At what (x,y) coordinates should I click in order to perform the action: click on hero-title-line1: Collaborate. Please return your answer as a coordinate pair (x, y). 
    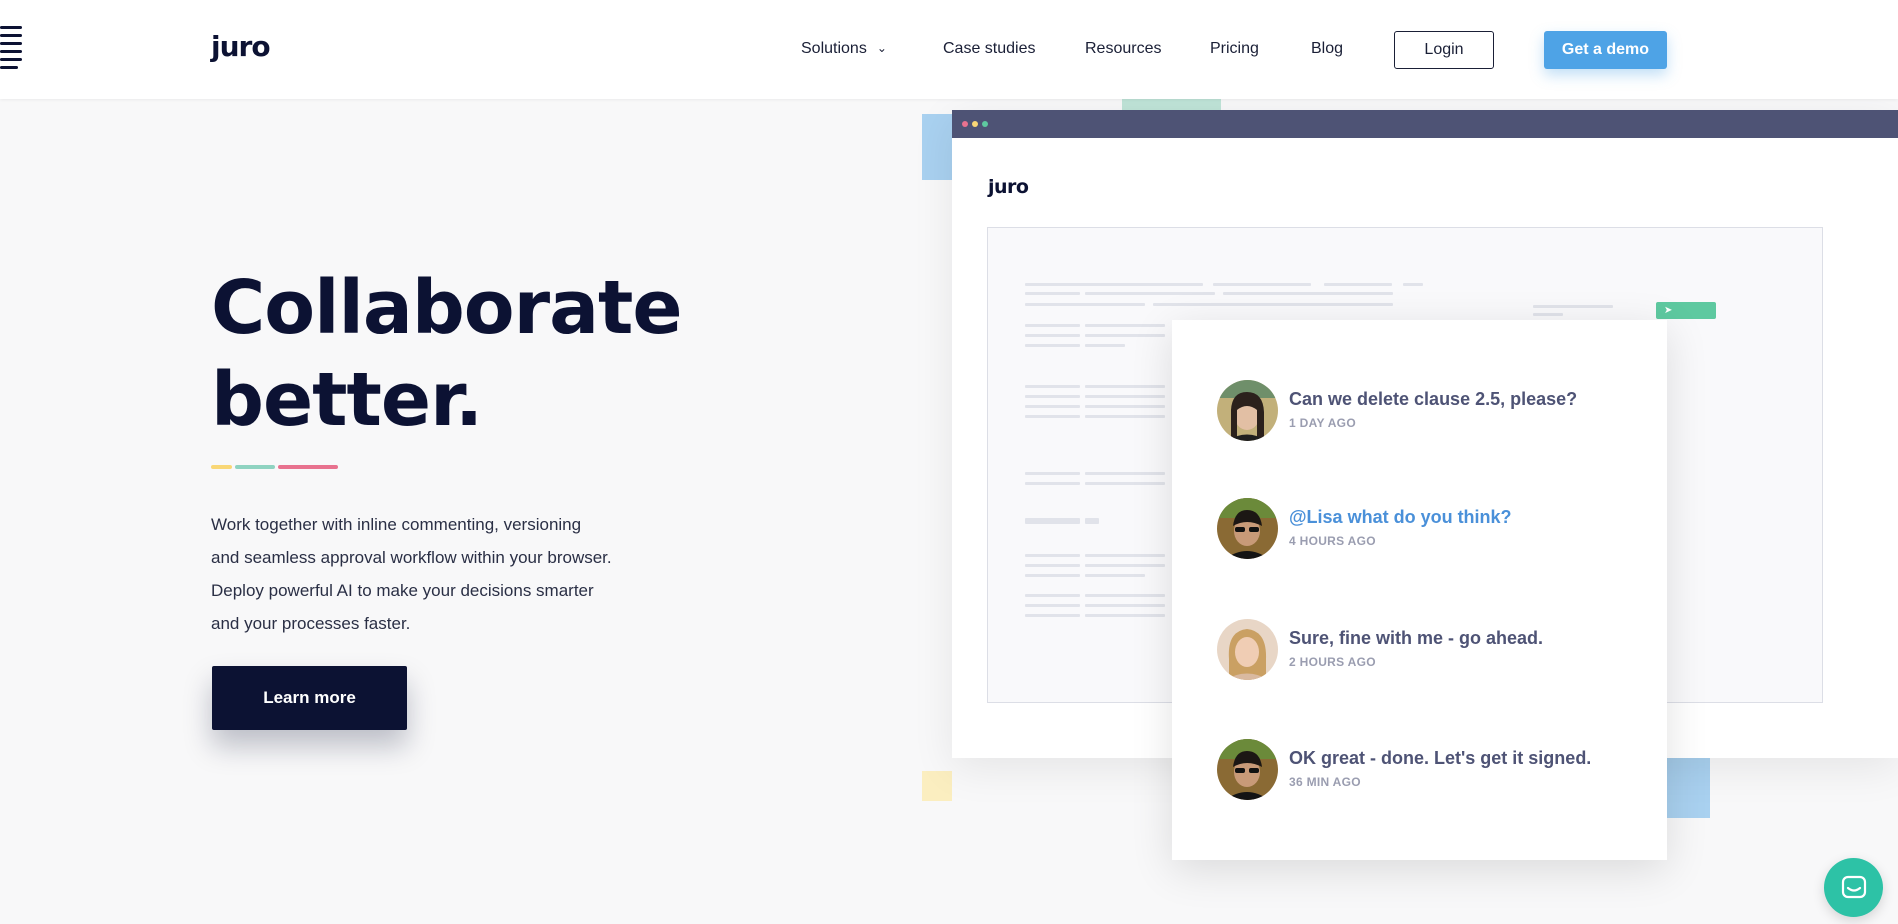
    Looking at the image, I should click on (447, 308).